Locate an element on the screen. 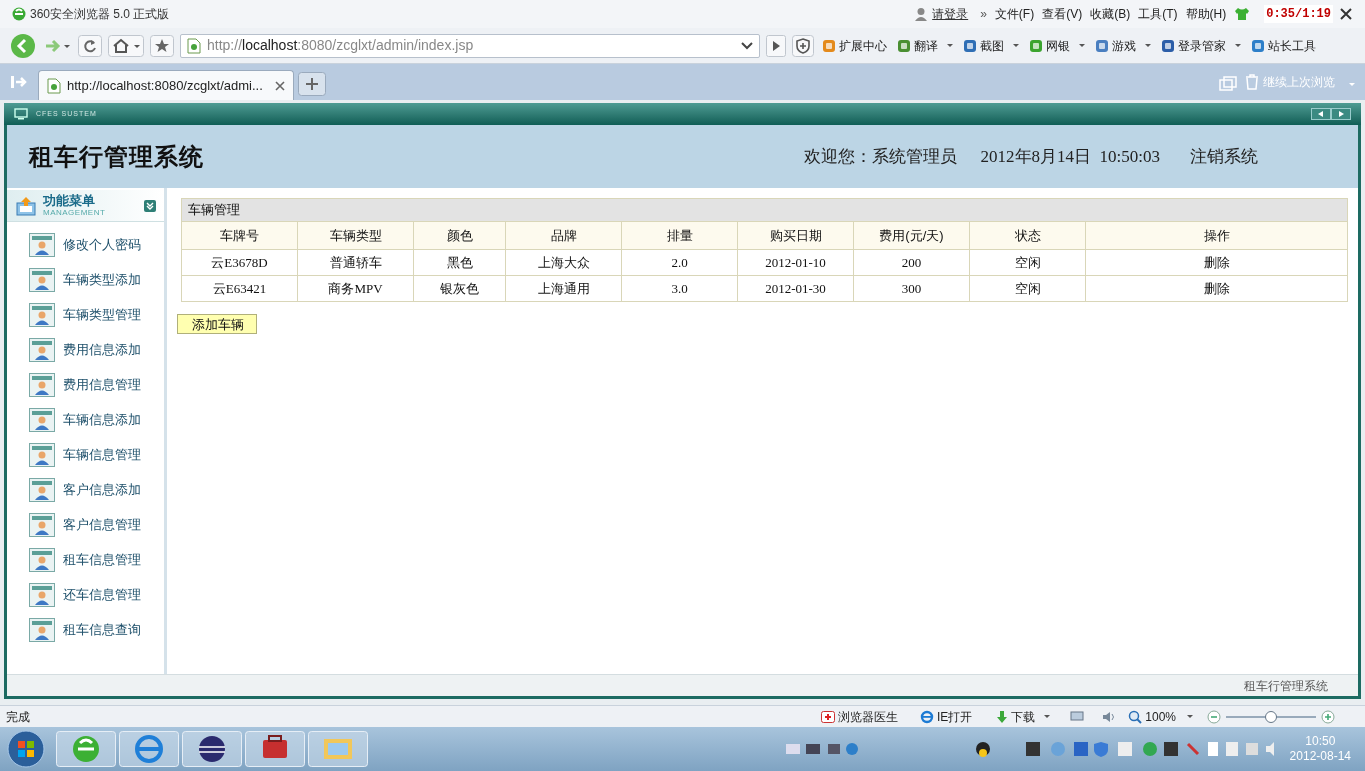  sidebar-item: 客户信息管理 is located at coordinates (96, 525).